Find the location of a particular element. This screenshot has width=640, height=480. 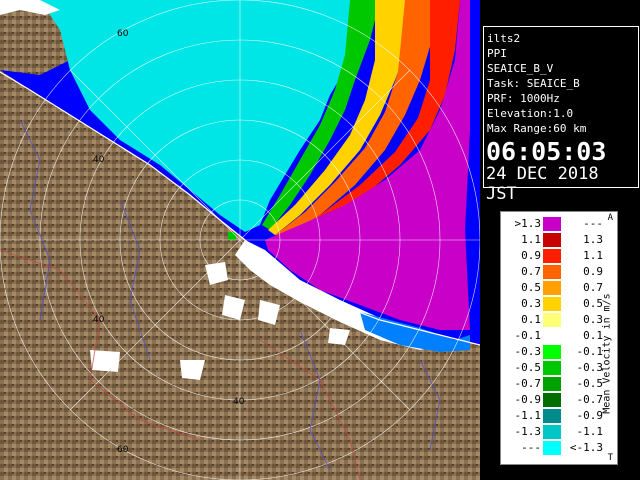

legend-high-value: 0.5 is located at coordinates (593, 303).